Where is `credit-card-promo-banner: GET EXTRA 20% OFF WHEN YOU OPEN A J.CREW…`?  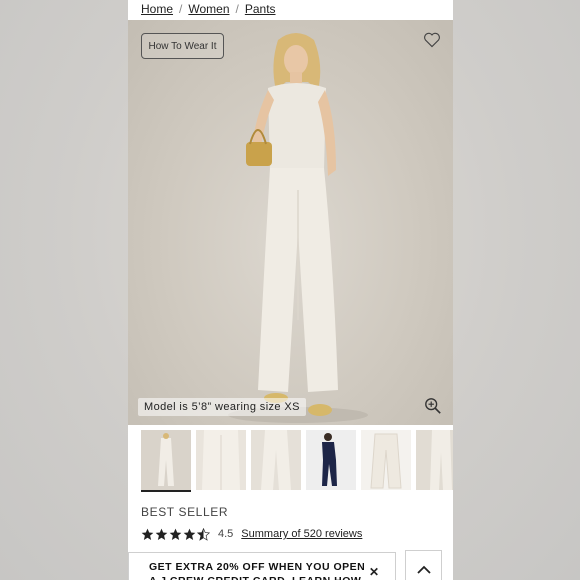
credit-card-promo-banner: GET EXTRA 20% OFF WHEN YOU OPEN A J.CREW… is located at coordinates (262, 566).